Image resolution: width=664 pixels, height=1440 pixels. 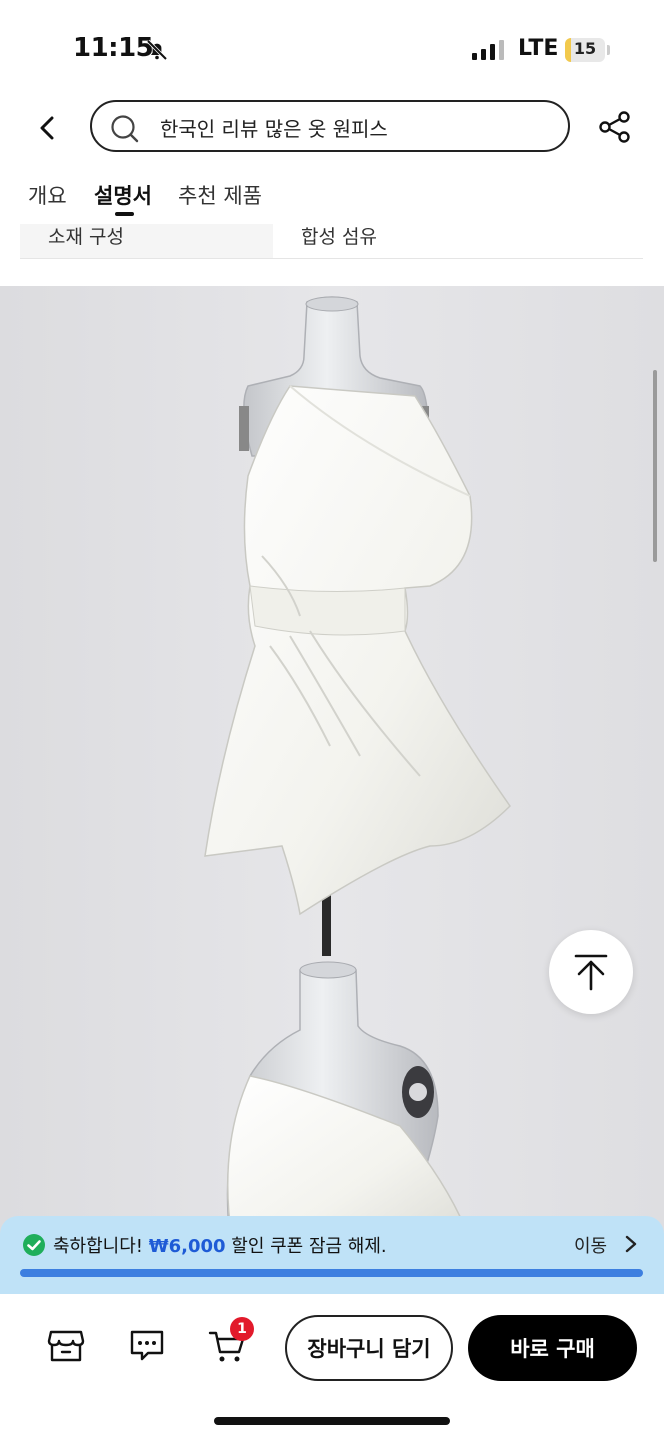 I want to click on check-circle-icon, so click(x=34, y=1245).